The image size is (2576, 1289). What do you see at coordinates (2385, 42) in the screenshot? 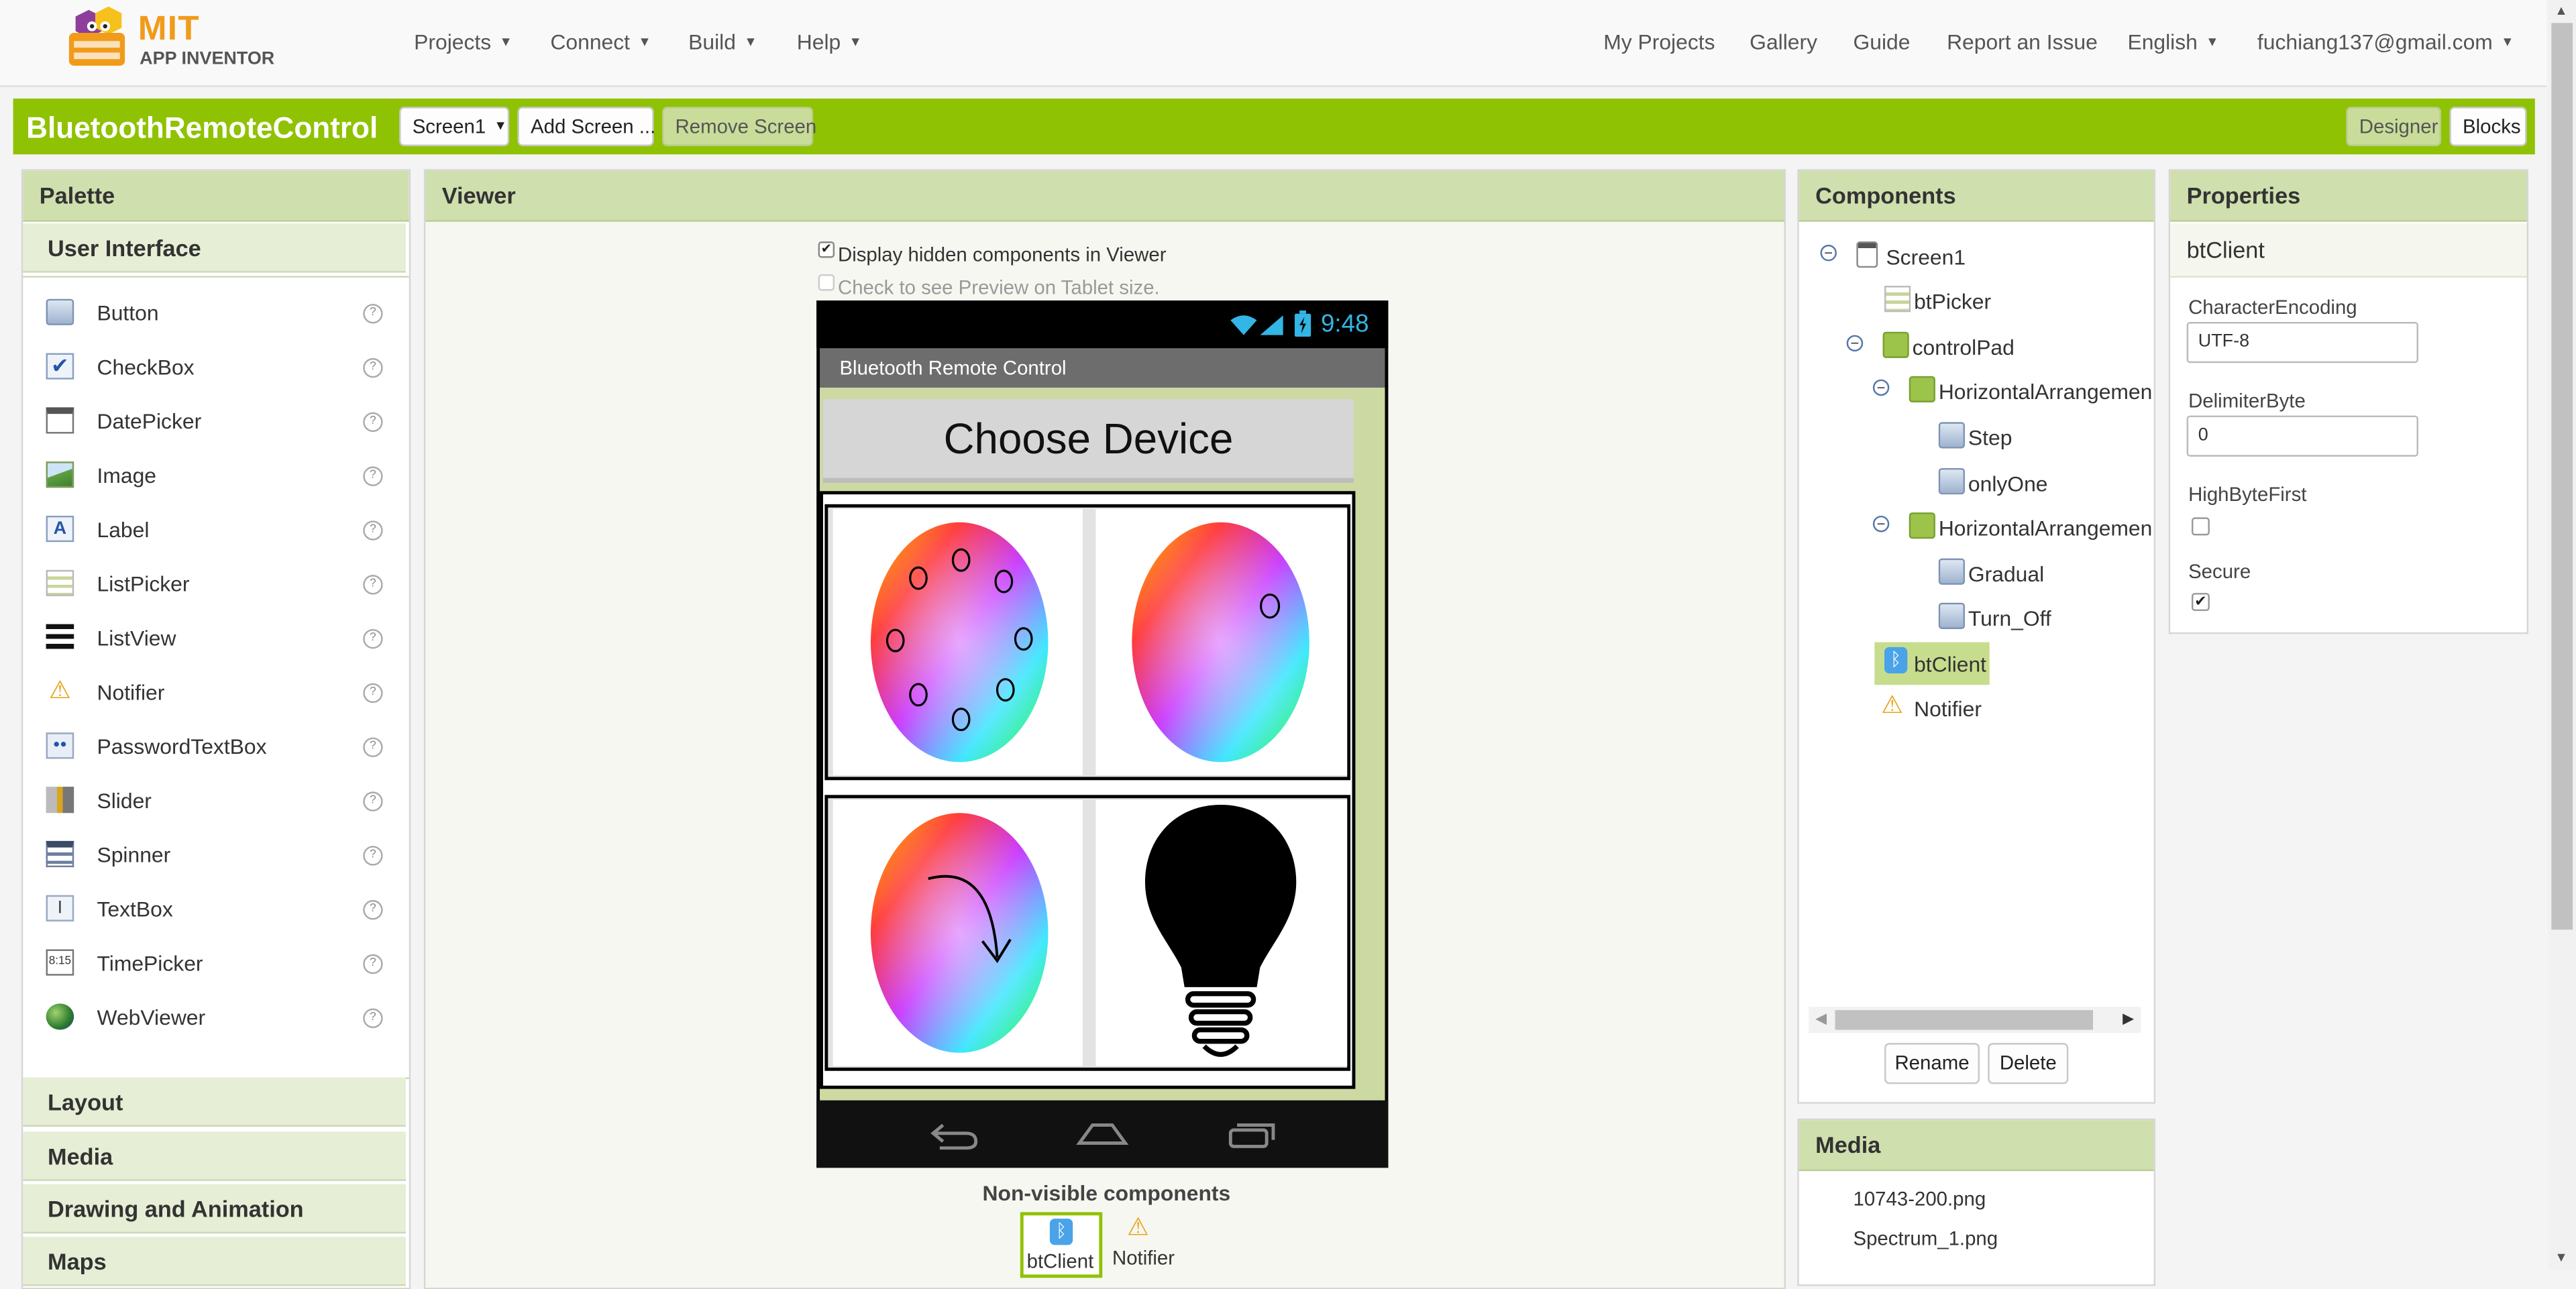
I see `account-menu: fuchiang137@gmail.com ▼` at bounding box center [2385, 42].